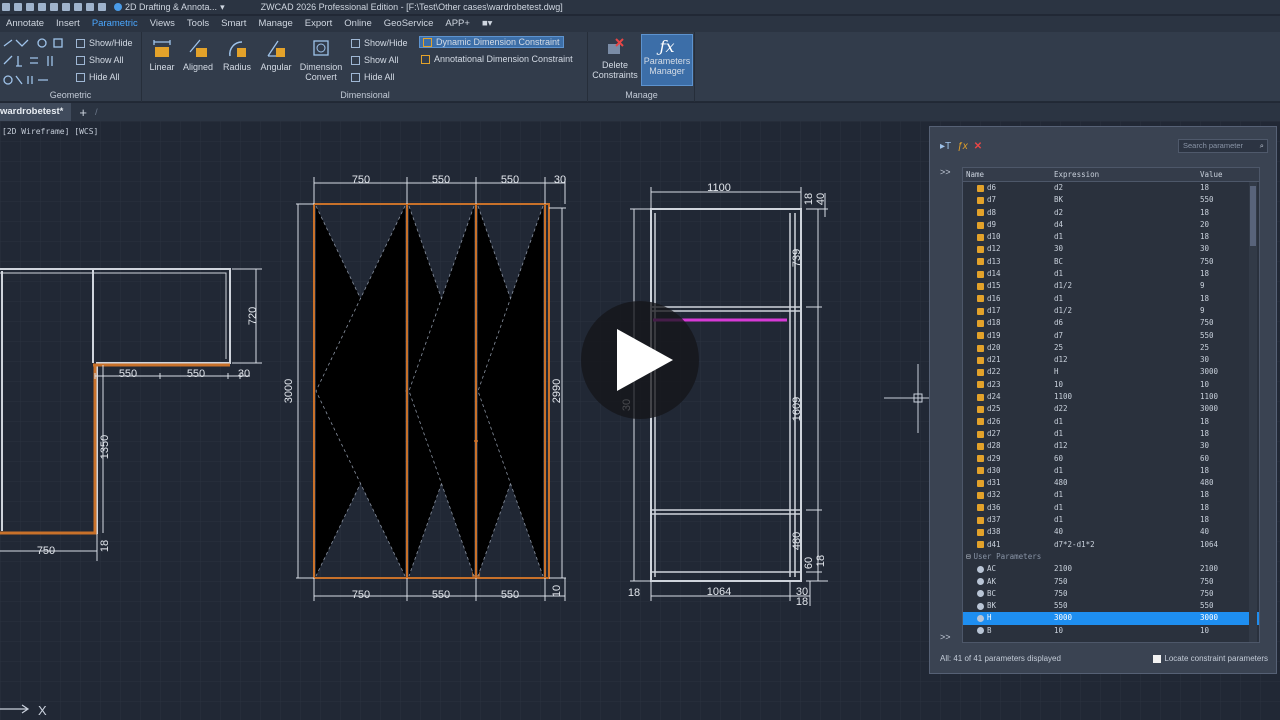 The width and height of the screenshot is (1280, 720). Describe the element at coordinates (1124, 336) in the screenshot. I see `parameter-expression: d7` at that location.